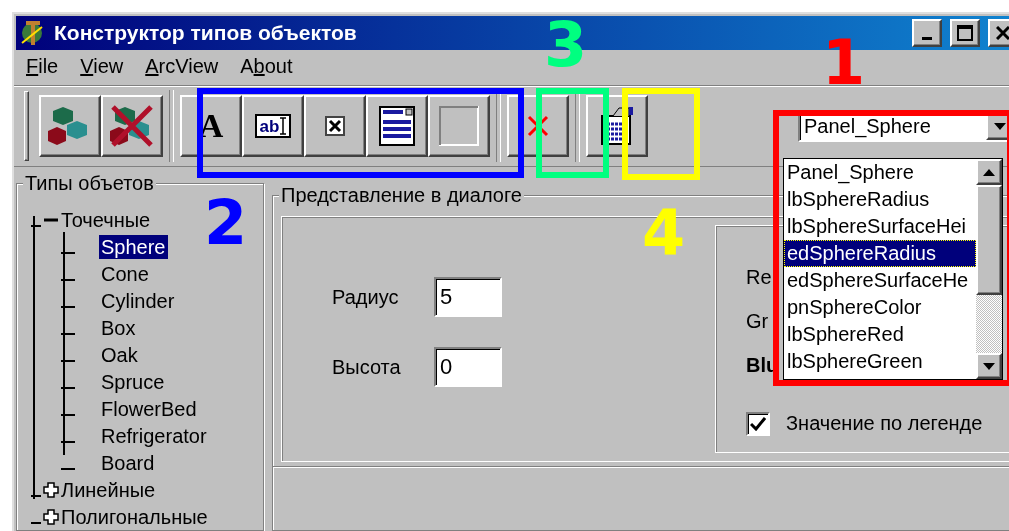 The image size is (1009, 531). I want to click on tree-item: Полигональные, so click(134, 516).